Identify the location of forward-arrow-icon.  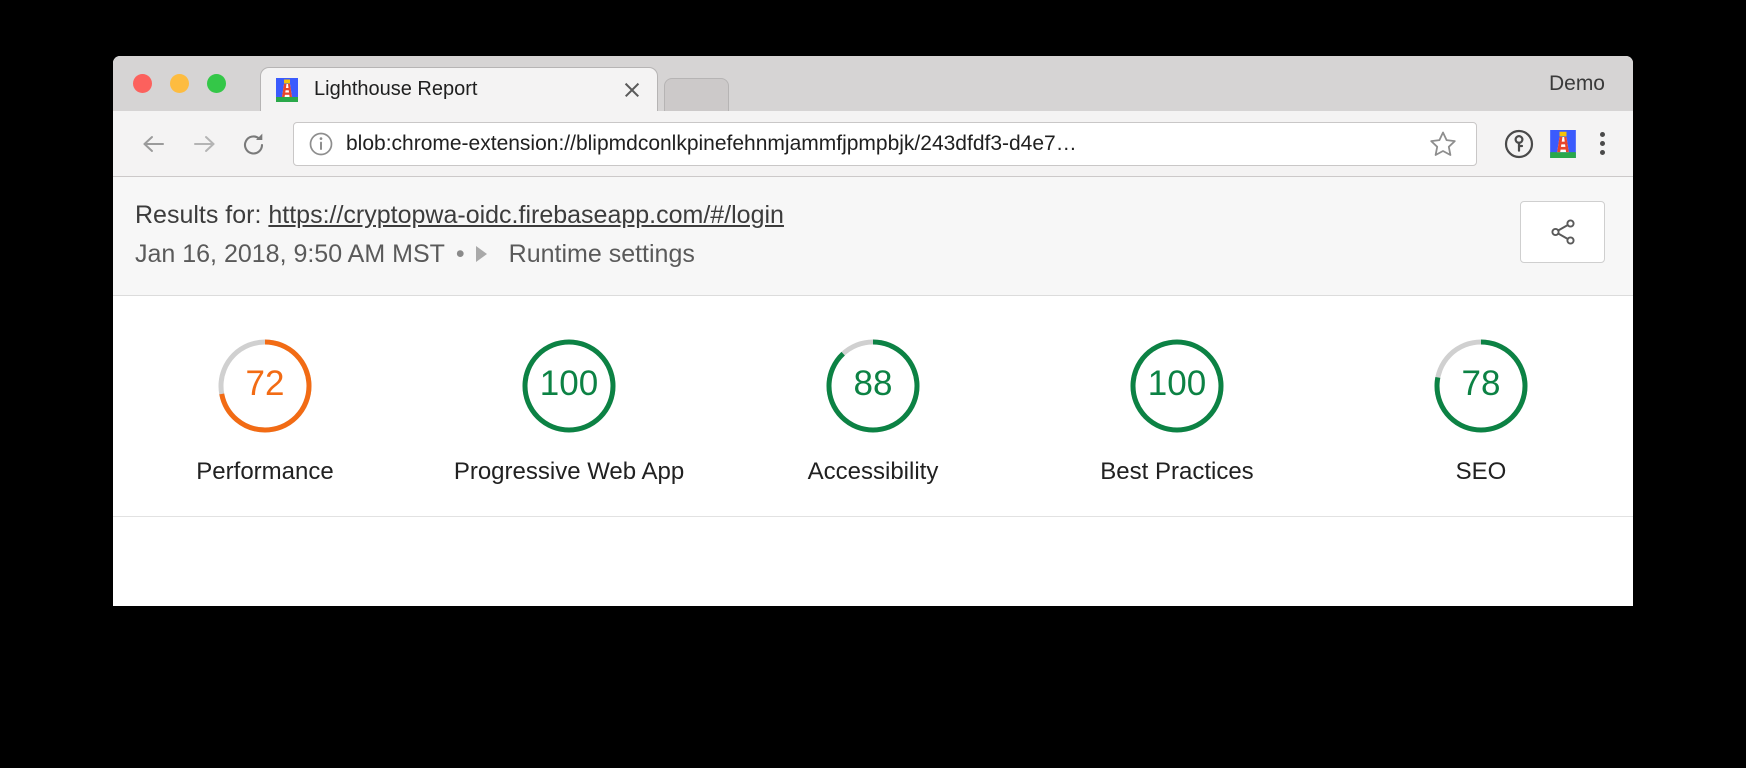
(204, 143).